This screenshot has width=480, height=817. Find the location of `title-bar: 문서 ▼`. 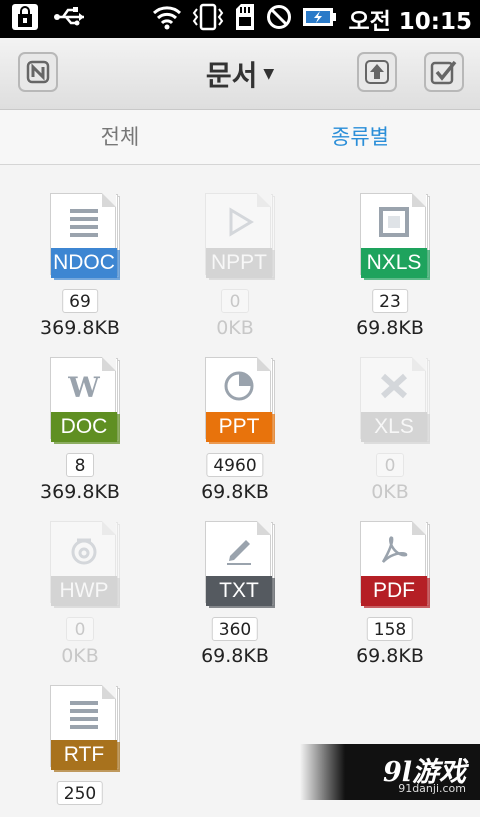

title-bar: 문서 ▼ is located at coordinates (240, 74).